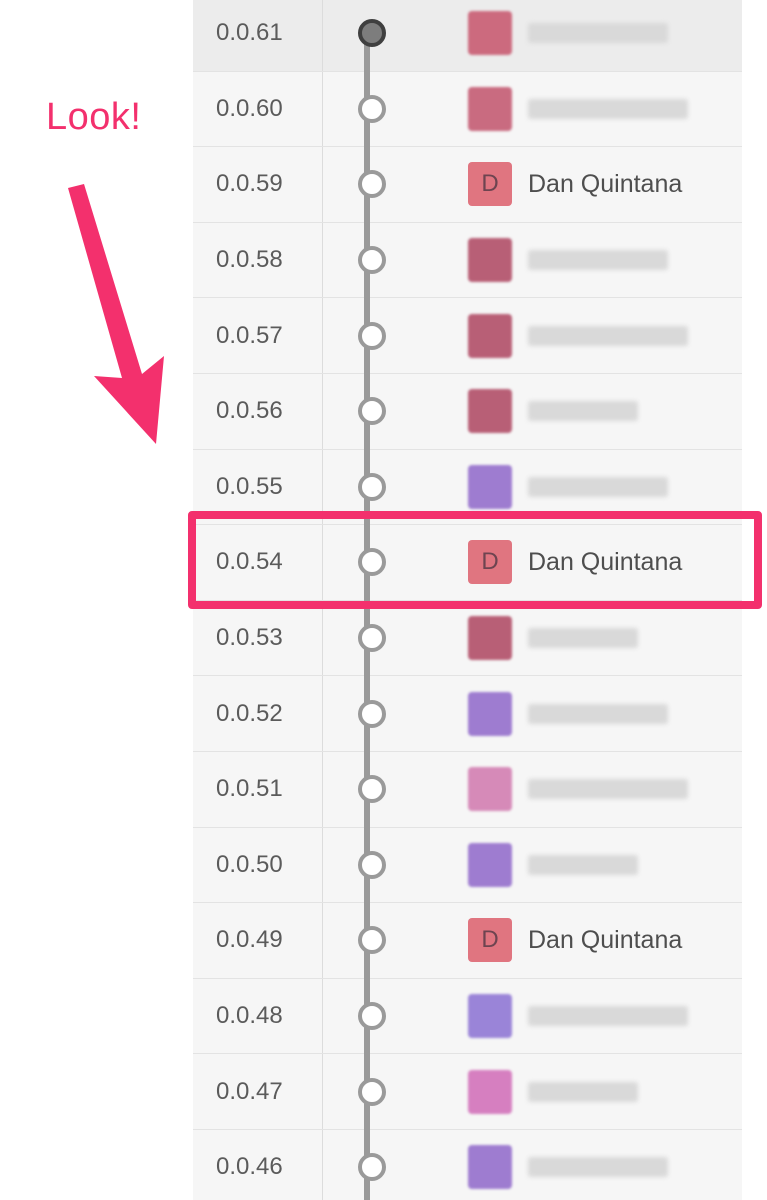 This screenshot has width=767, height=1200. I want to click on version-row: 0.0.52, so click(467, 714).